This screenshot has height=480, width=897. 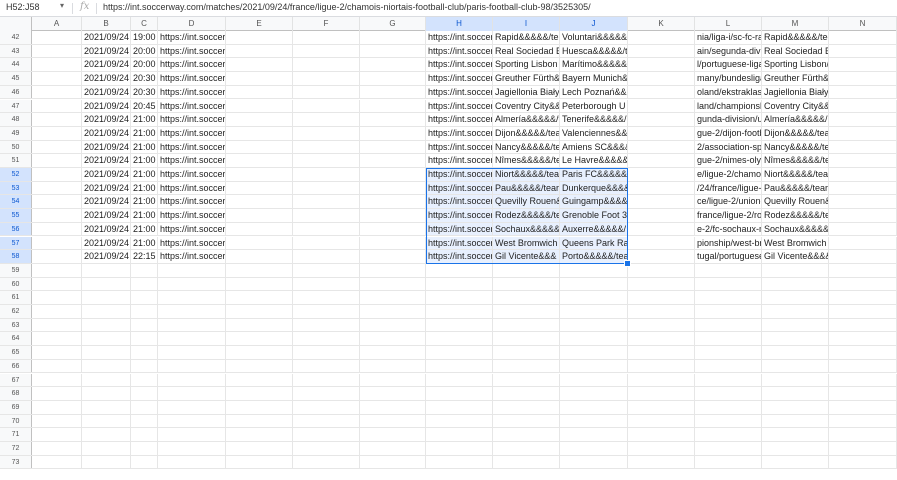 What do you see at coordinates (16, 160) in the screenshot?
I see `row-header: 51` at bounding box center [16, 160].